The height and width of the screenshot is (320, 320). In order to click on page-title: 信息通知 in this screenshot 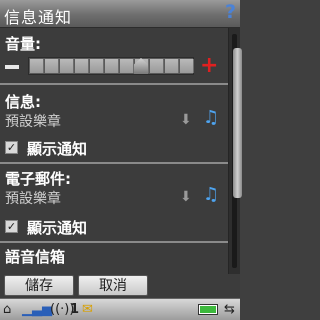, I will do `click(38, 17)`.